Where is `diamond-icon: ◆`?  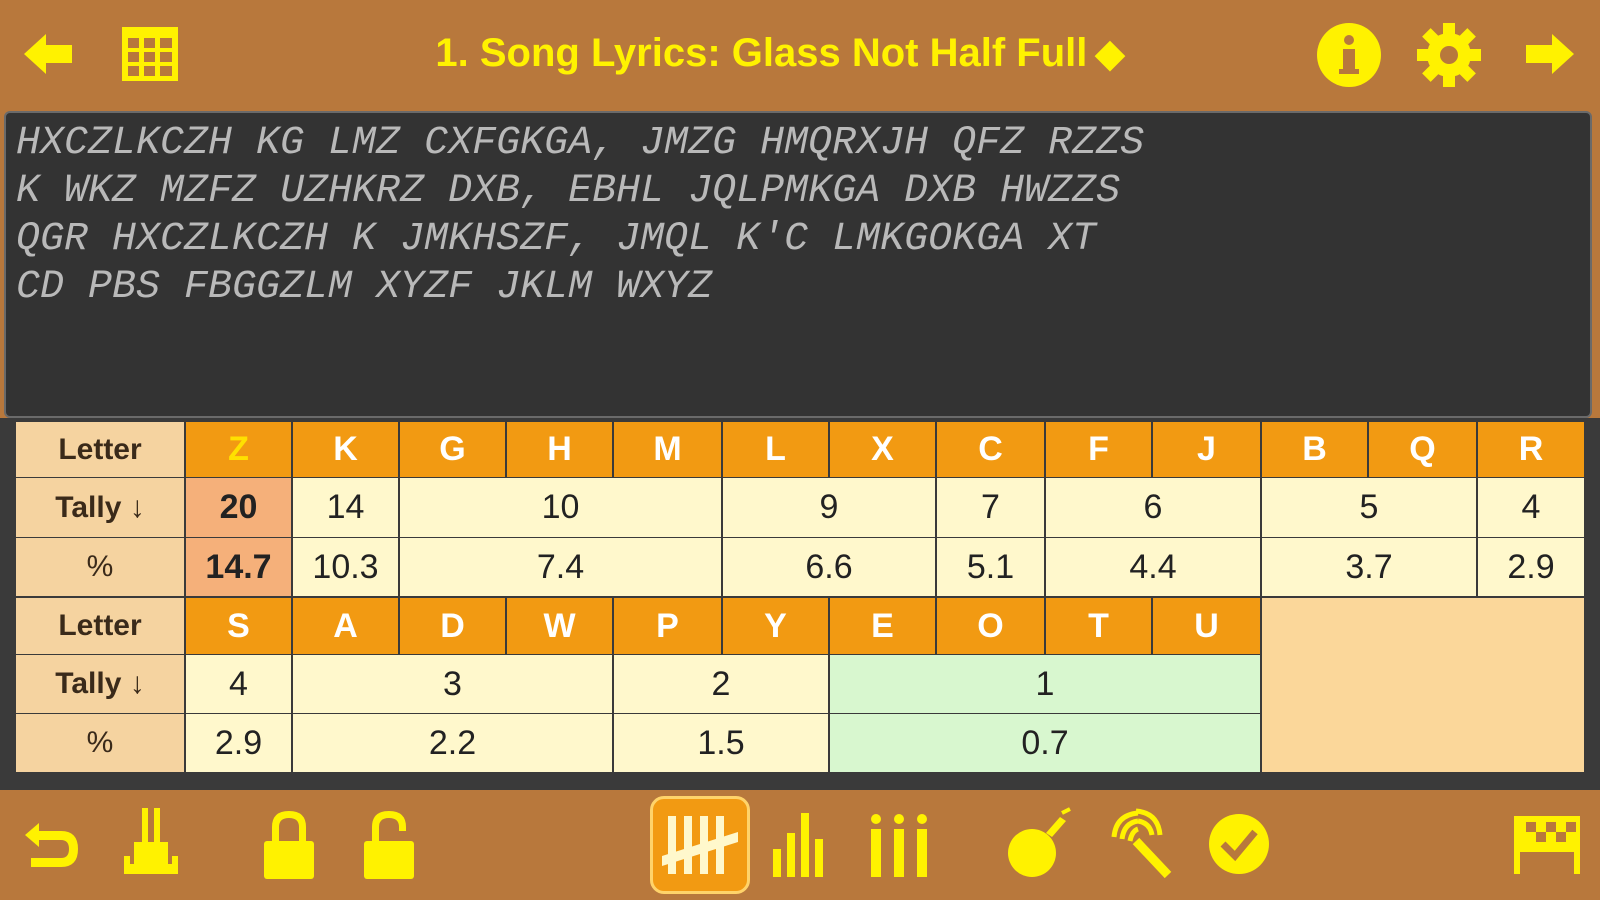 diamond-icon: ◆ is located at coordinates (1110, 54).